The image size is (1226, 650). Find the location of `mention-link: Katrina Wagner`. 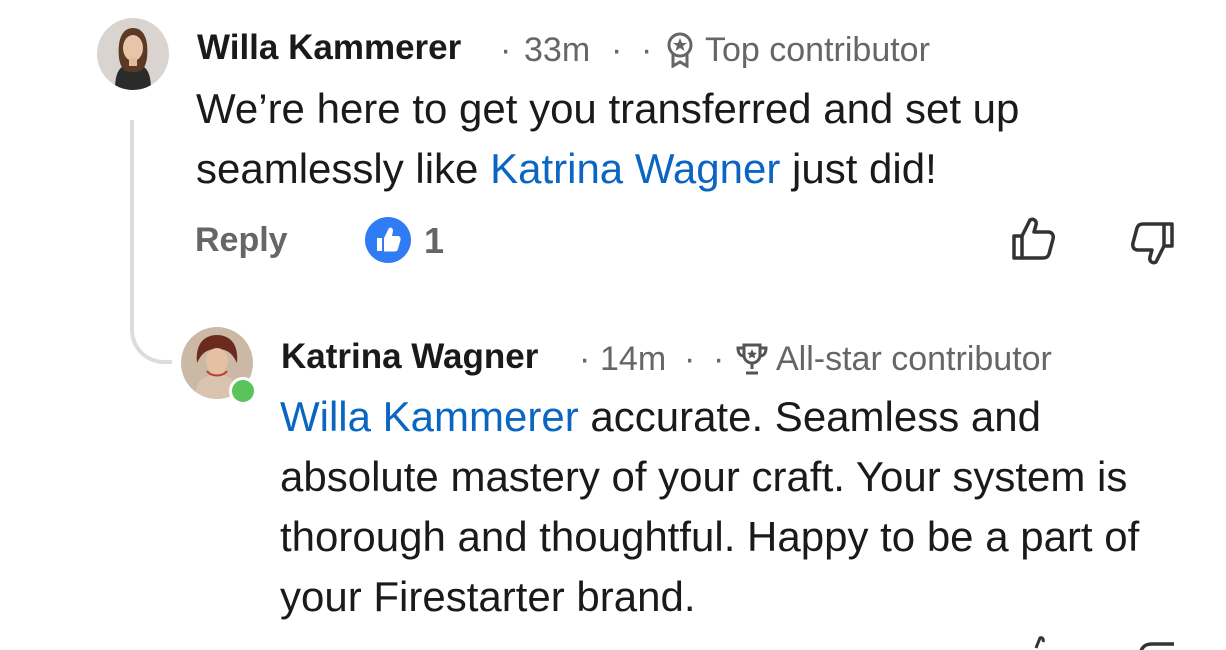

mention-link: Katrina Wagner is located at coordinates (635, 168).